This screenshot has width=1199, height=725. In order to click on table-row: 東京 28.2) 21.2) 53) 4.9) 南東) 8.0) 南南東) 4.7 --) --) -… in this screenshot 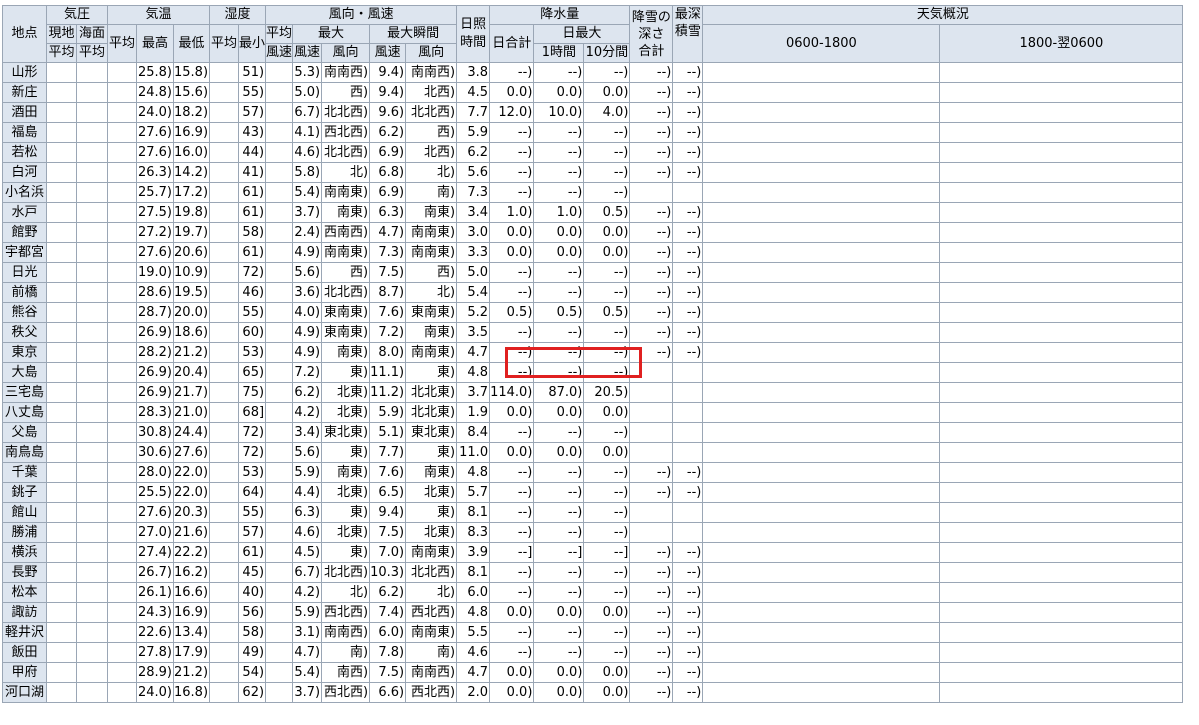, I will do `click(593, 352)`.